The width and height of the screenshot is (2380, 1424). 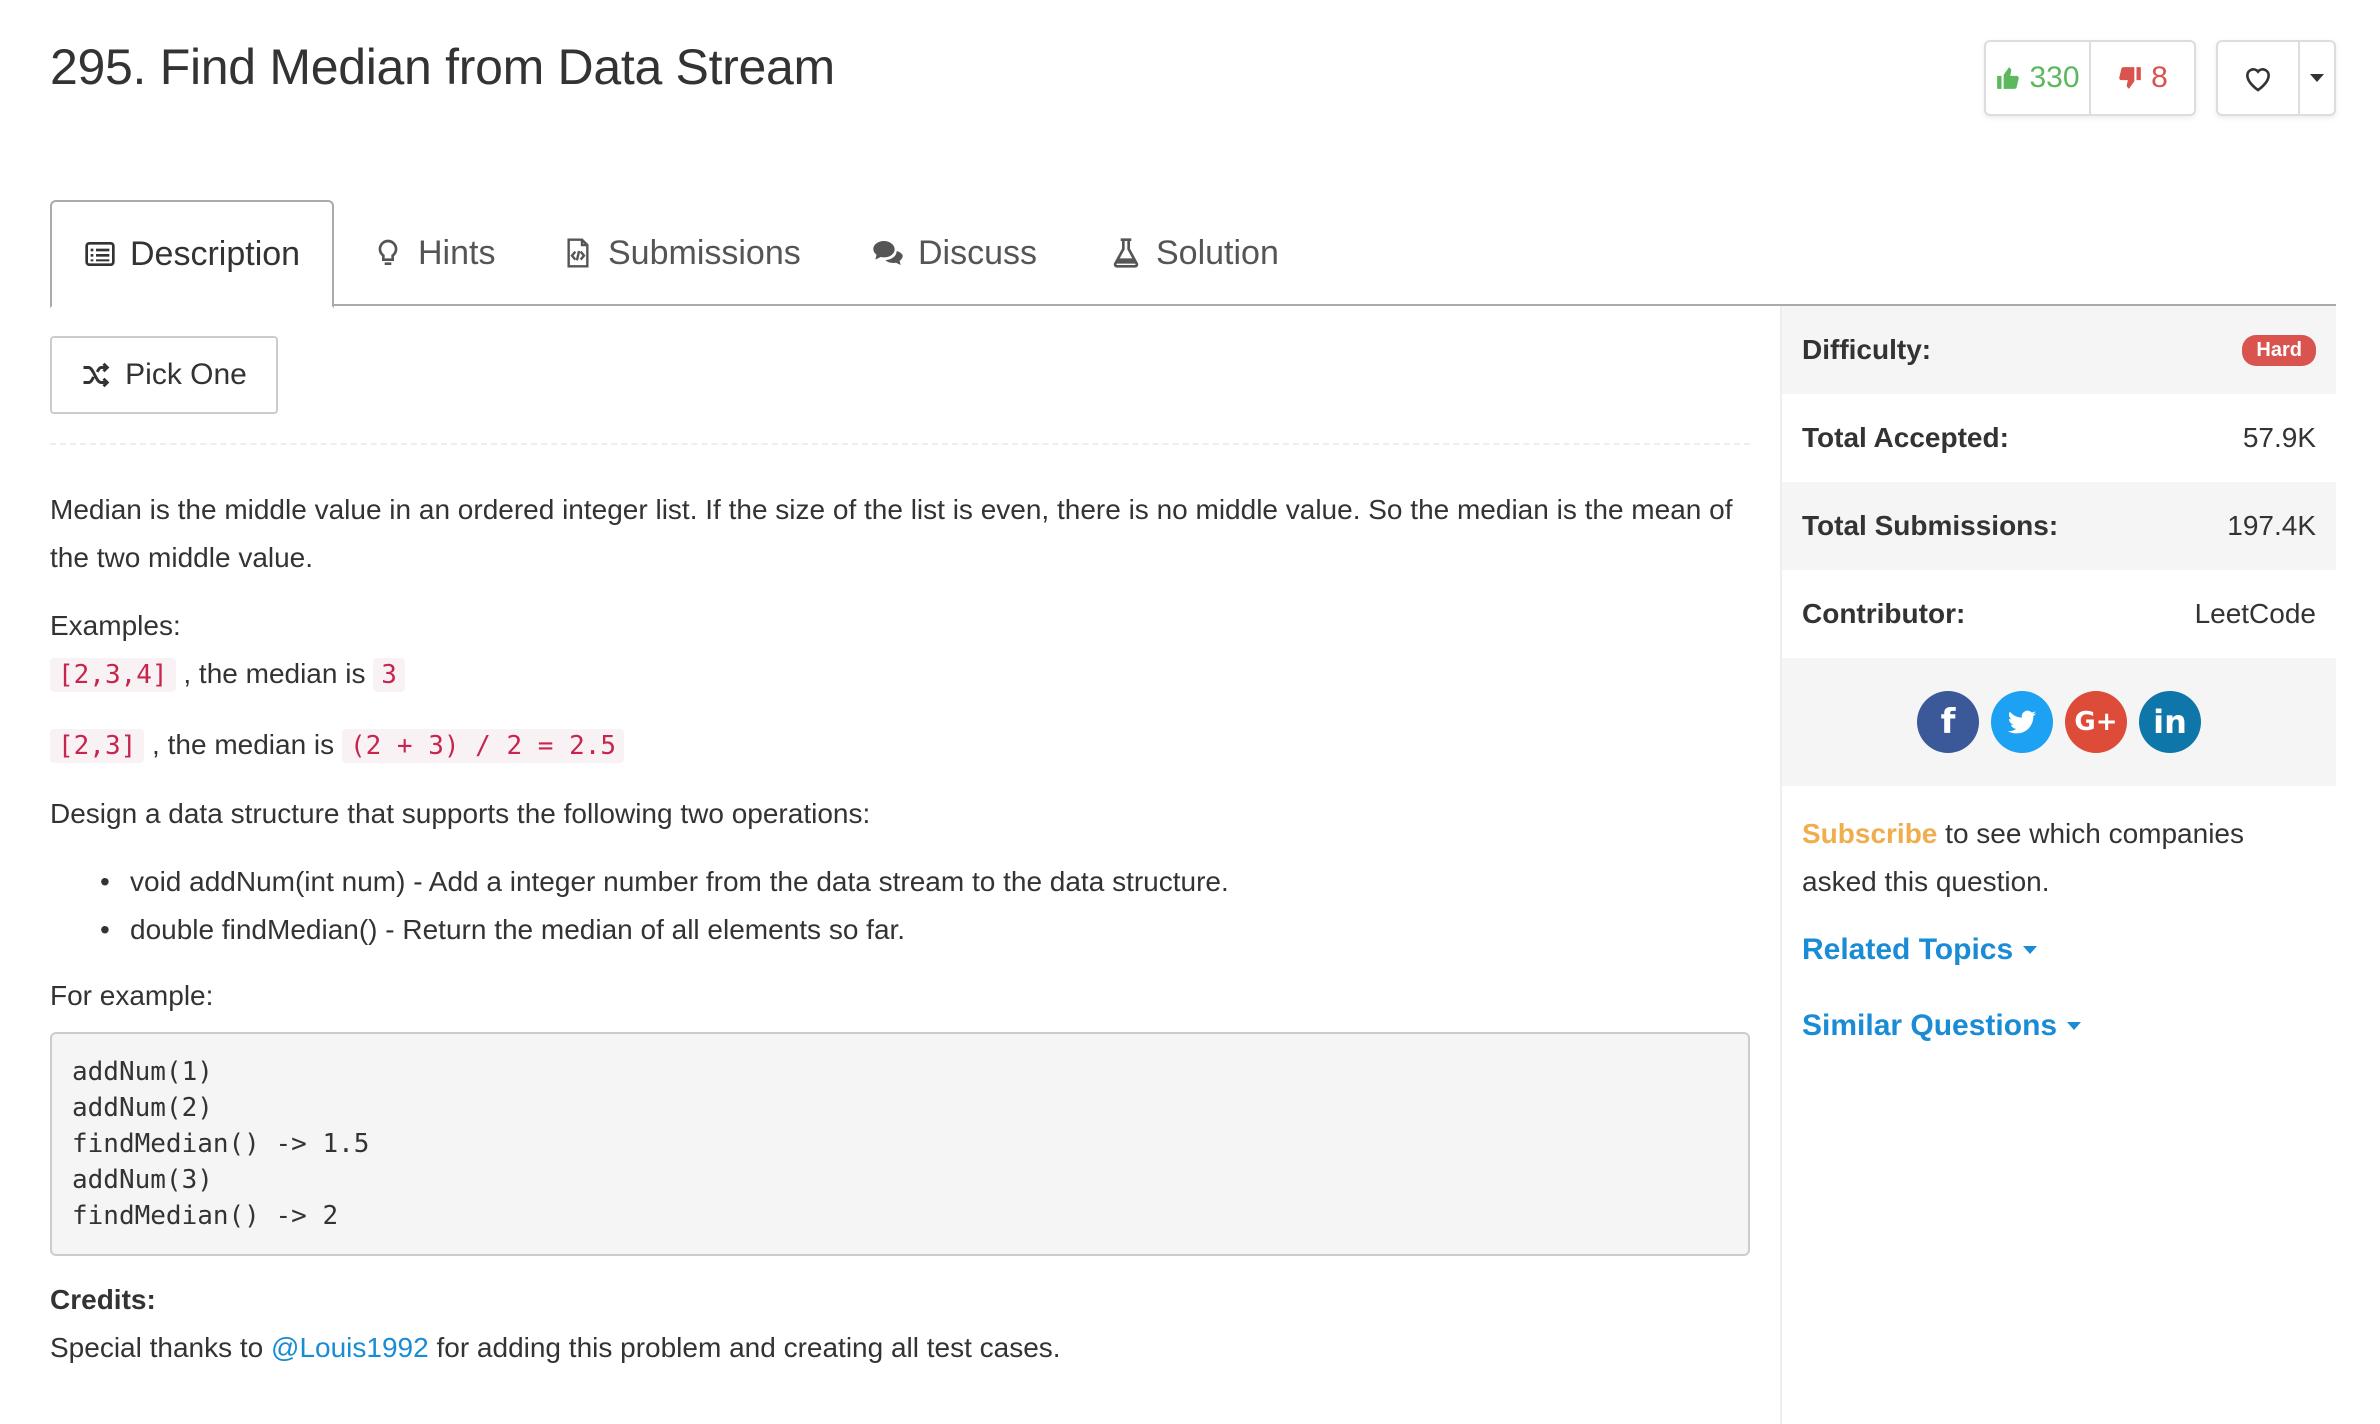 What do you see at coordinates (2141, 78) in the screenshot?
I see `downvote-button: 8` at bounding box center [2141, 78].